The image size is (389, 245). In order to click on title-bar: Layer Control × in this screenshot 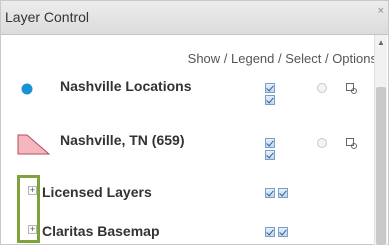, I will do `click(194, 18)`.